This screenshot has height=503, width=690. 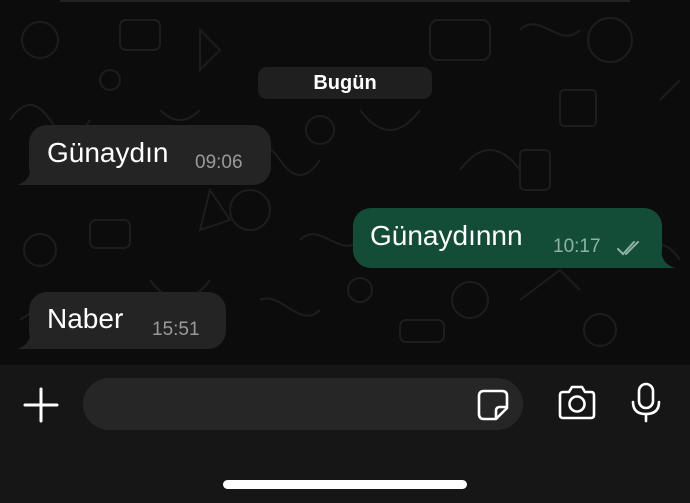 What do you see at coordinates (345, 1) in the screenshot?
I see `top-divider` at bounding box center [345, 1].